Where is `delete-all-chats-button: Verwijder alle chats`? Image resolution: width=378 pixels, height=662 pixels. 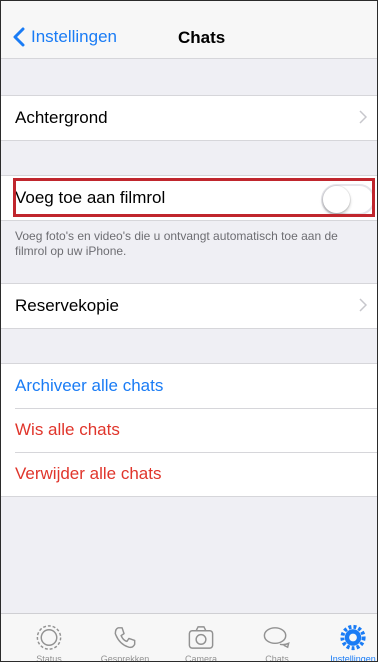
delete-all-chats-button: Verwijder alle chats is located at coordinates (189, 474).